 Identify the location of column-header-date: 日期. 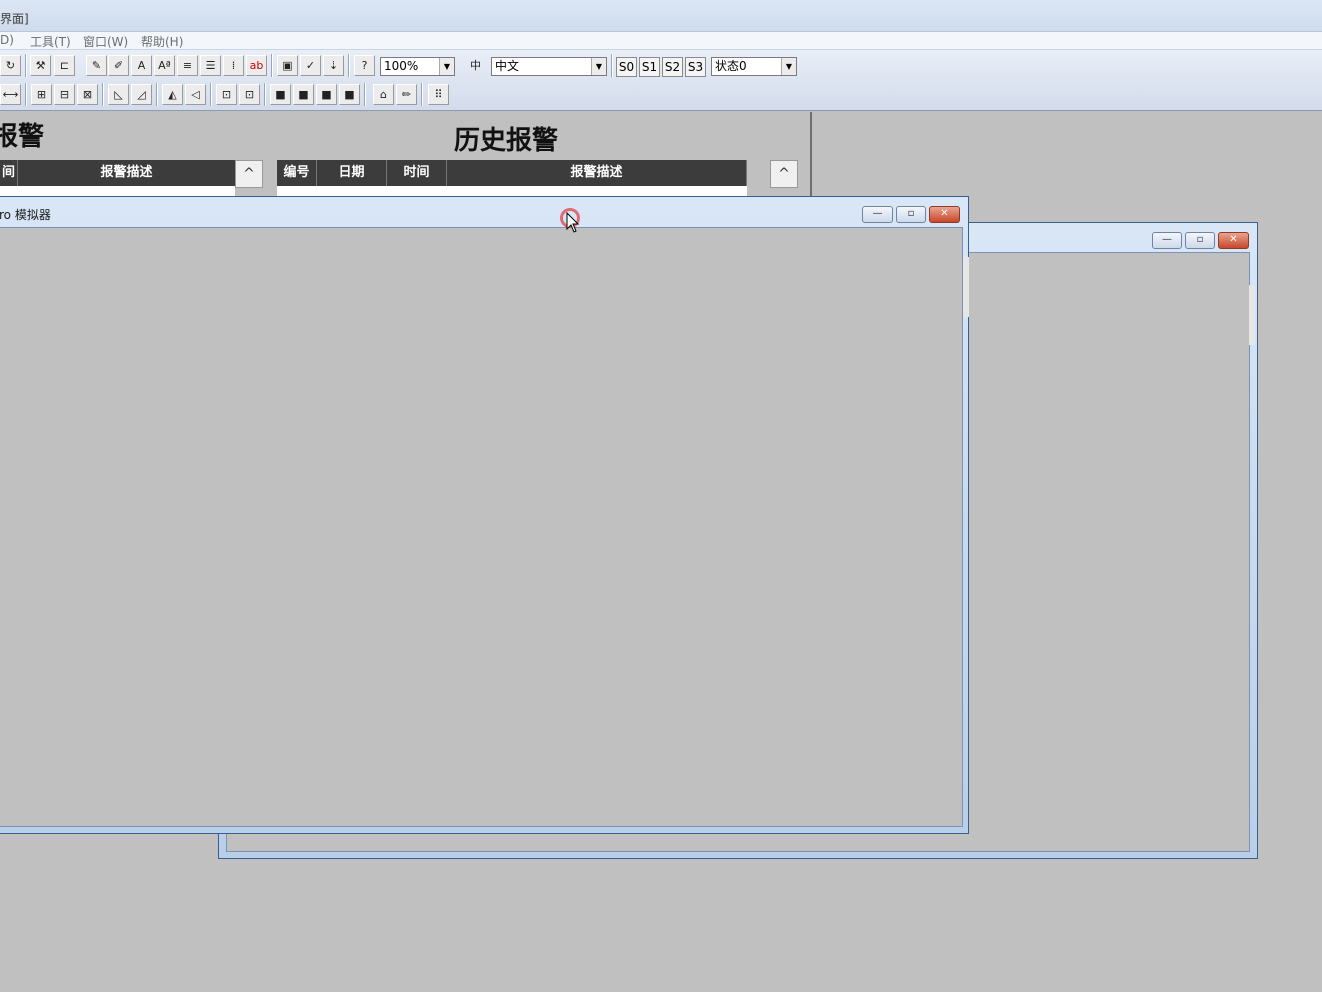
(352, 173).